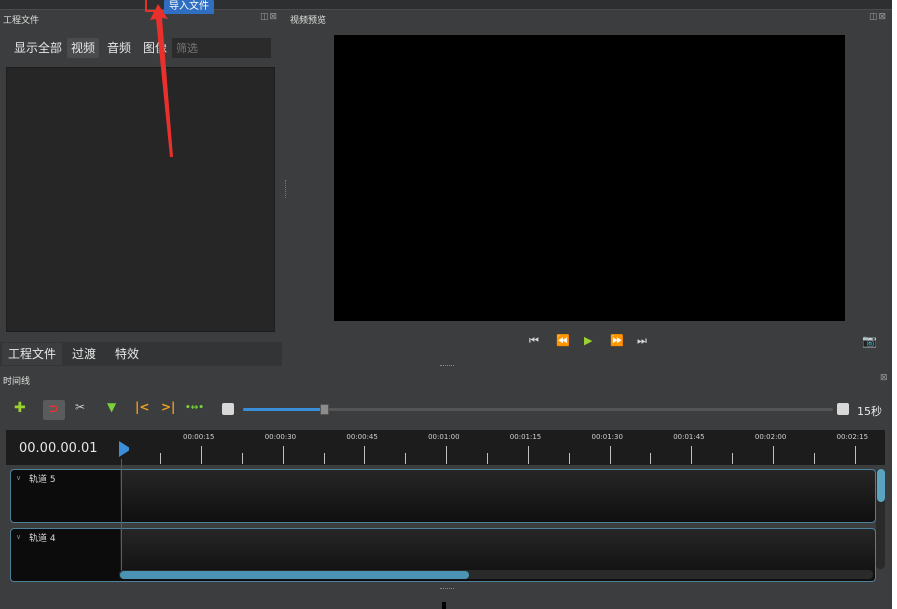 The width and height of the screenshot is (897, 609). Describe the element at coordinates (42, 480) in the screenshot. I see `track-5-label: 轨道 5` at that location.